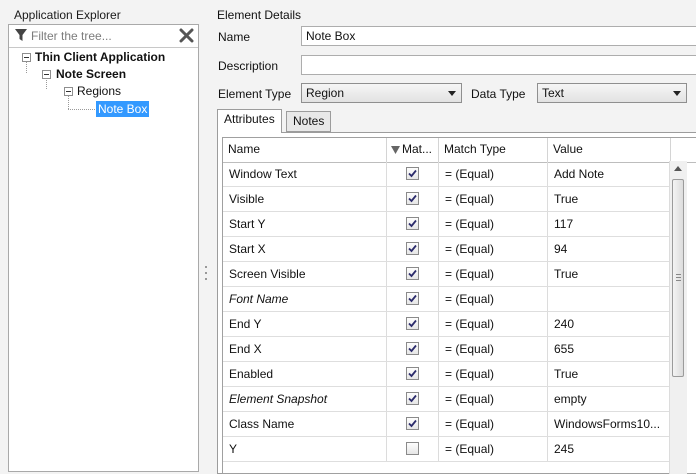 This screenshot has width=696, height=474. Describe the element at coordinates (305, 249) in the screenshot. I see `attribute-name-cell: Start X` at that location.